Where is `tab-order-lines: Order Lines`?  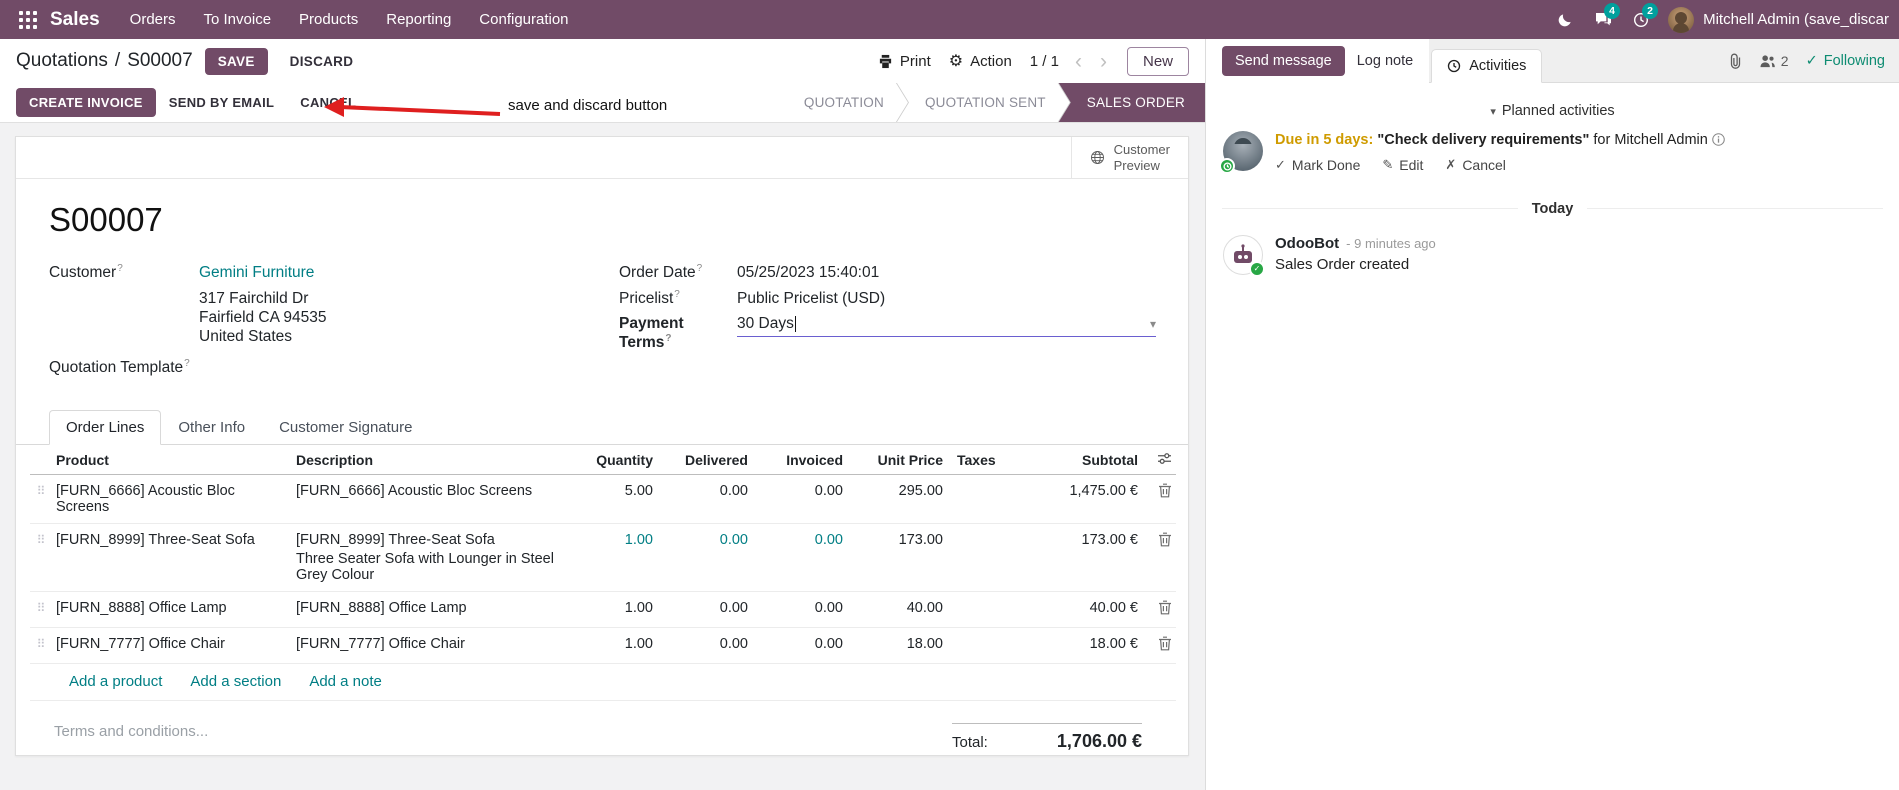
tab-order-lines: Order Lines is located at coordinates (105, 427).